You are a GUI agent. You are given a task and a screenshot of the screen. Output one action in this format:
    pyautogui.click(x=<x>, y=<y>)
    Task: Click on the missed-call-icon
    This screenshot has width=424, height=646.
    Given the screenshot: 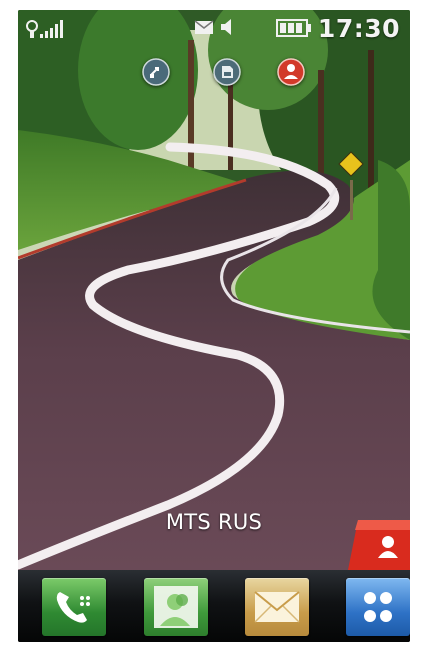 What is the action you would take?
    pyautogui.click(x=291, y=72)
    